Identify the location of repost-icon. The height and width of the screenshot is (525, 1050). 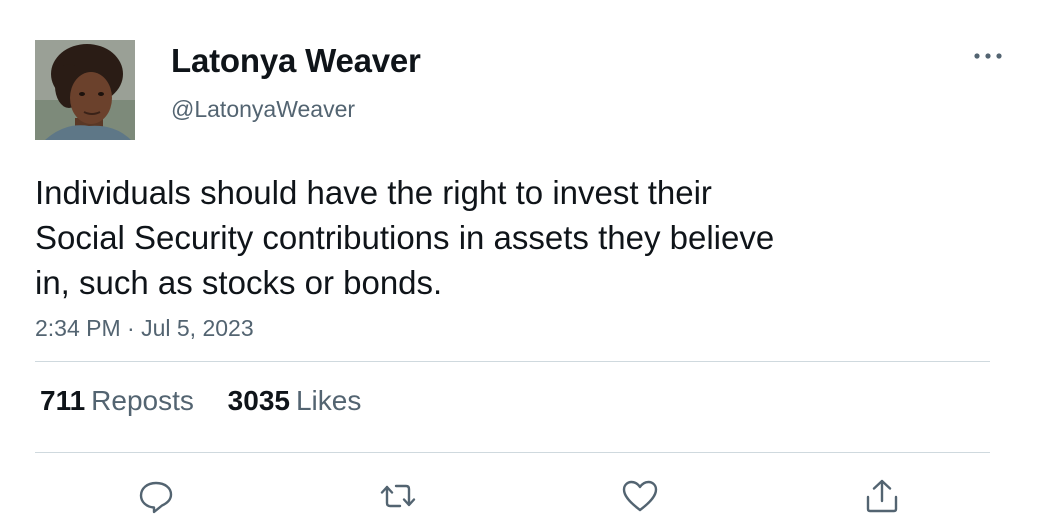
(398, 496).